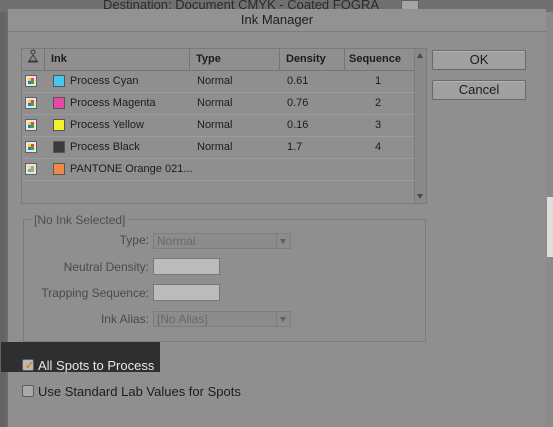 This screenshot has height=427, width=553. Describe the element at coordinates (182, 319) in the screenshot. I see `ink-alias-value: [No Alias]` at that location.